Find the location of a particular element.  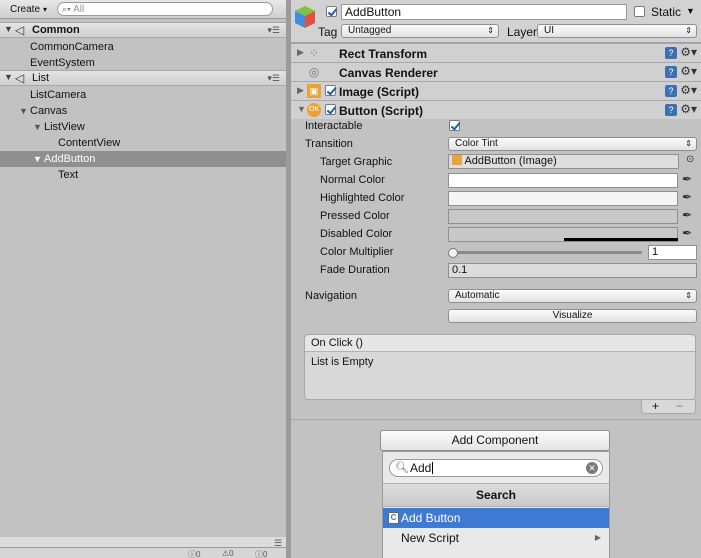

scene-header-list: ▼ ◁ List ▾☰ is located at coordinates (143, 78).